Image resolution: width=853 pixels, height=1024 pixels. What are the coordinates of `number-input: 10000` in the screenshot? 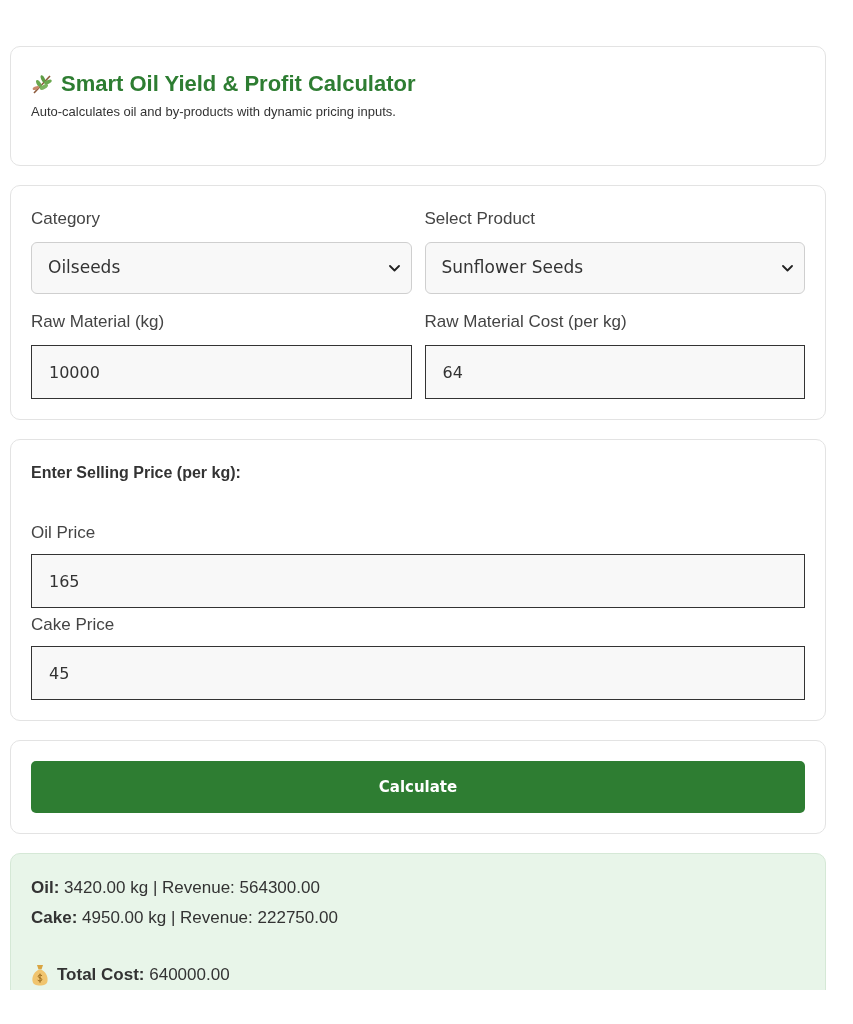 It's located at (221, 372).